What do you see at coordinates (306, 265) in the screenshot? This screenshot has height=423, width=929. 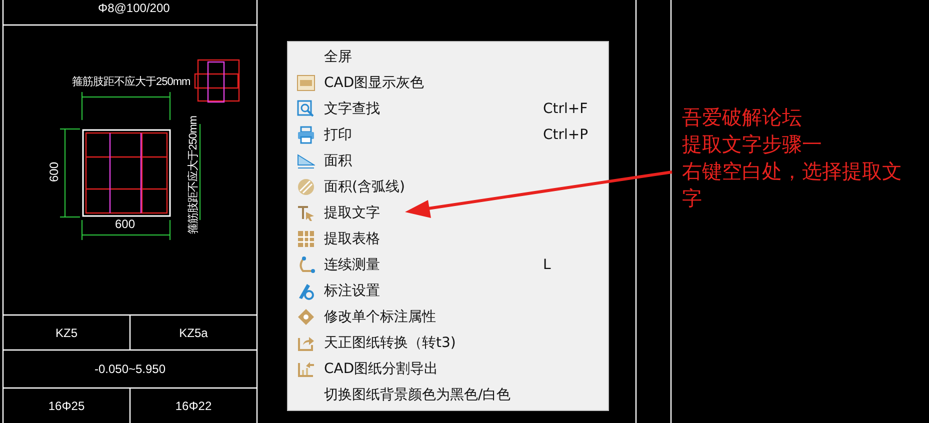 I see `measure-path-icon` at bounding box center [306, 265].